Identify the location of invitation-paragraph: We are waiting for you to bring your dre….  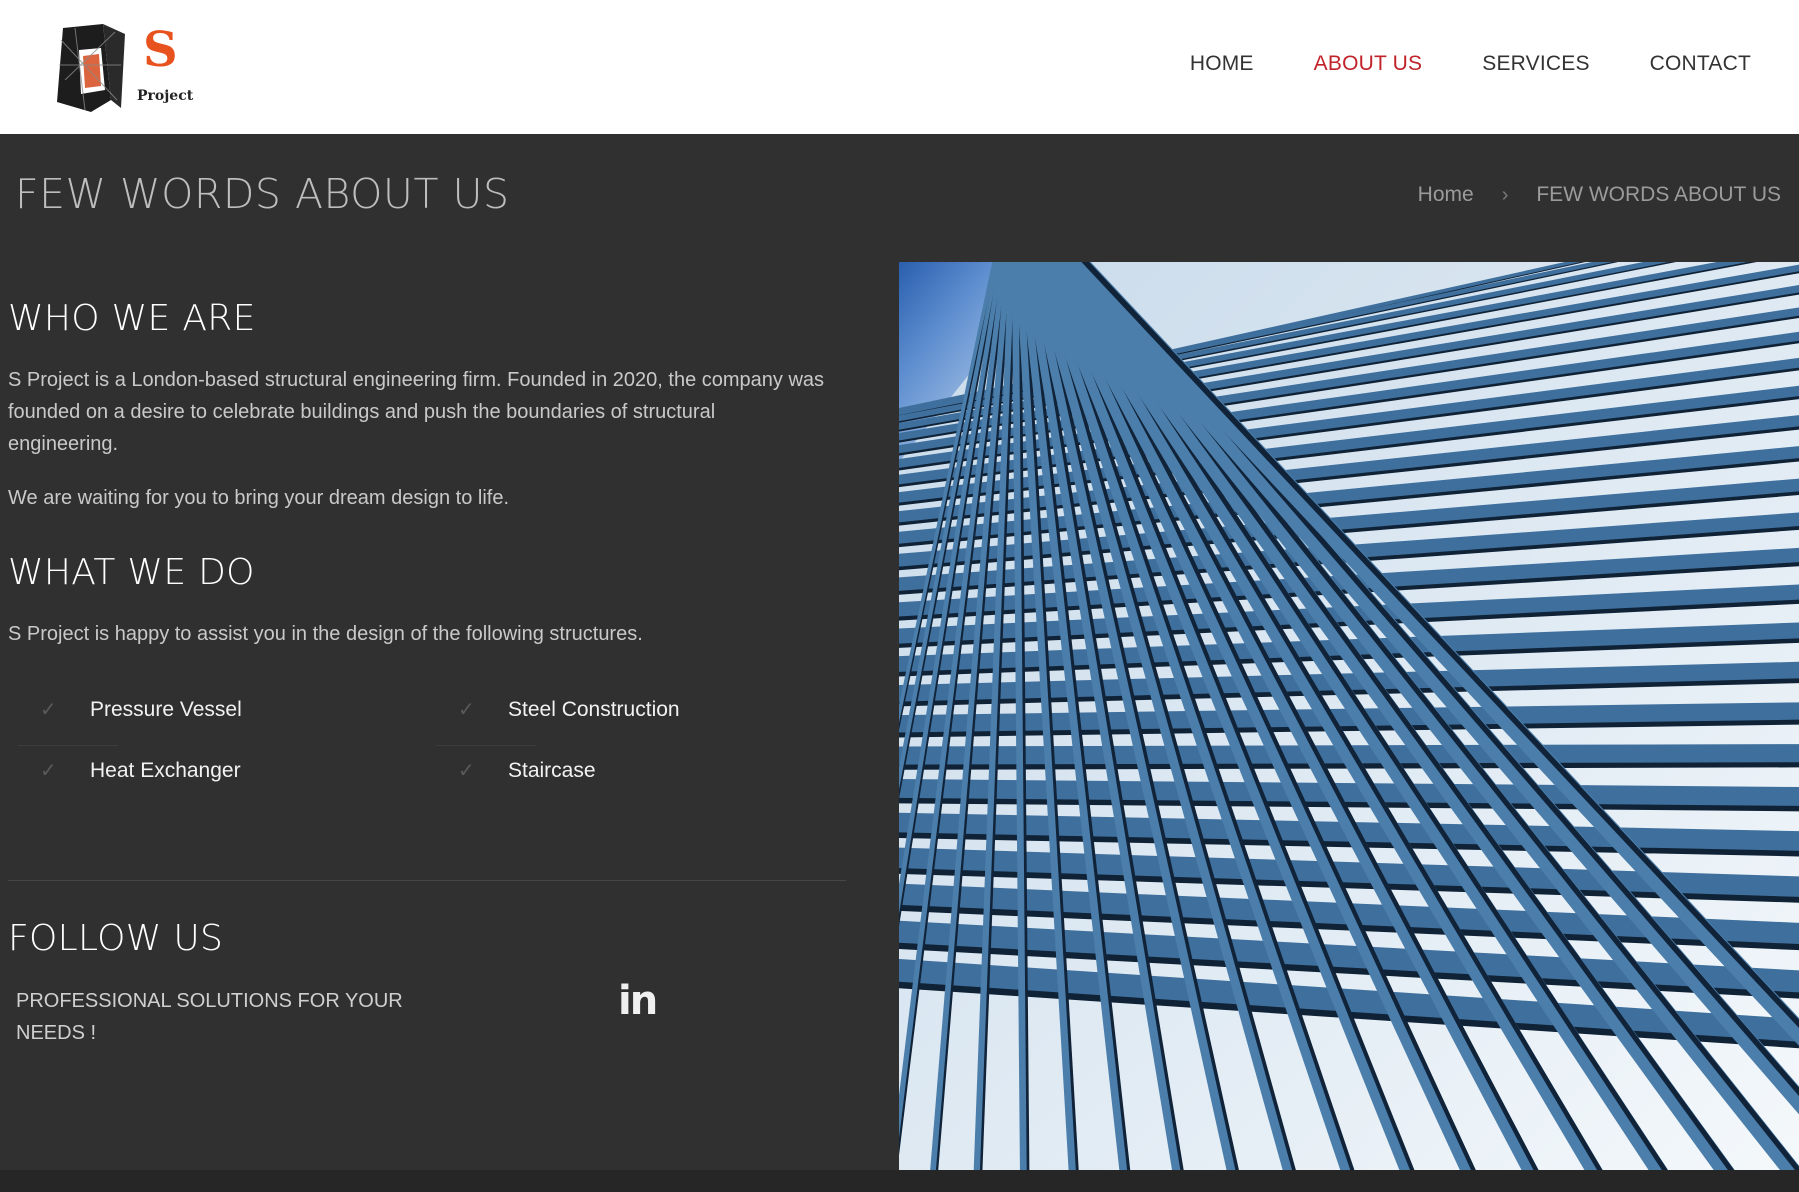
(258, 498).